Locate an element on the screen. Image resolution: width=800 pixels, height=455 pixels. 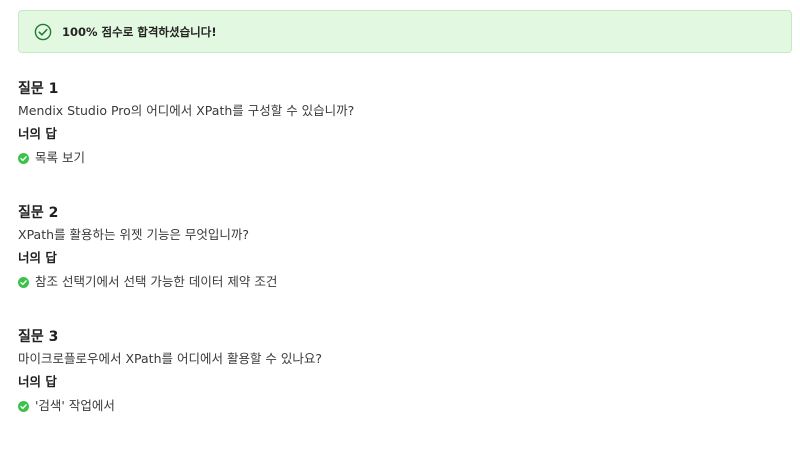
question-title: 질문 2 is located at coordinates (38, 213).